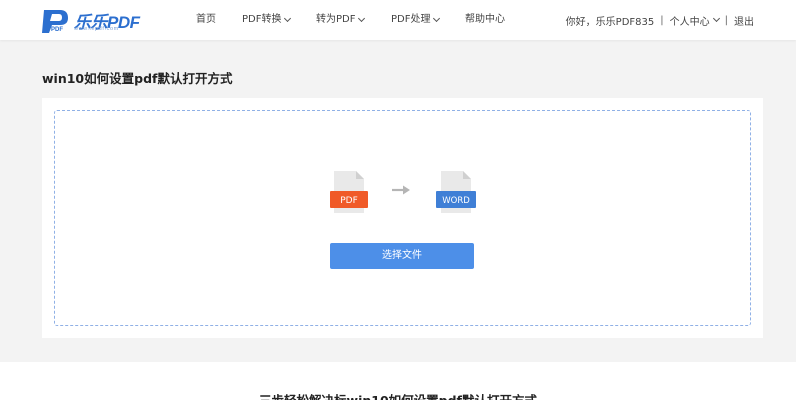 Image resolution: width=796 pixels, height=400 pixels. I want to click on word-file-label: WORD, so click(456, 201).